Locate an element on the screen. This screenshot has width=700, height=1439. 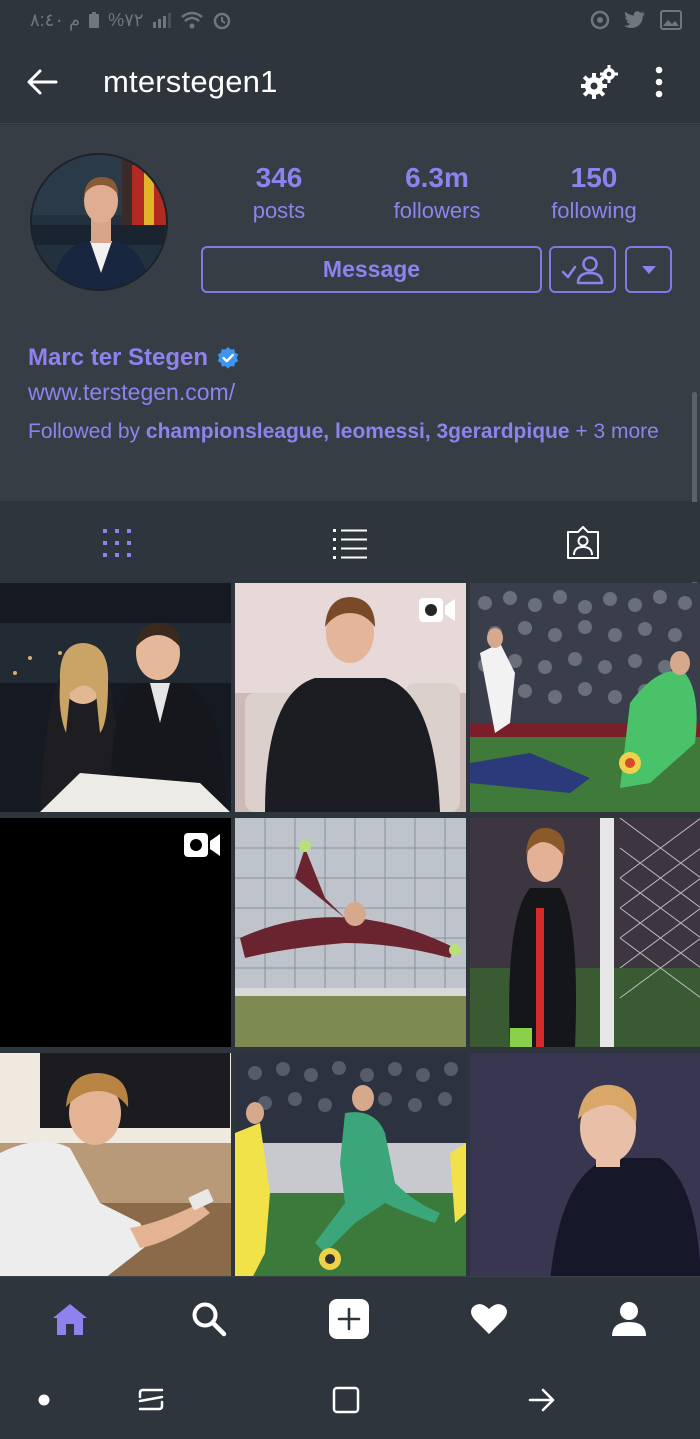
tab-tagged is located at coordinates (583, 543).